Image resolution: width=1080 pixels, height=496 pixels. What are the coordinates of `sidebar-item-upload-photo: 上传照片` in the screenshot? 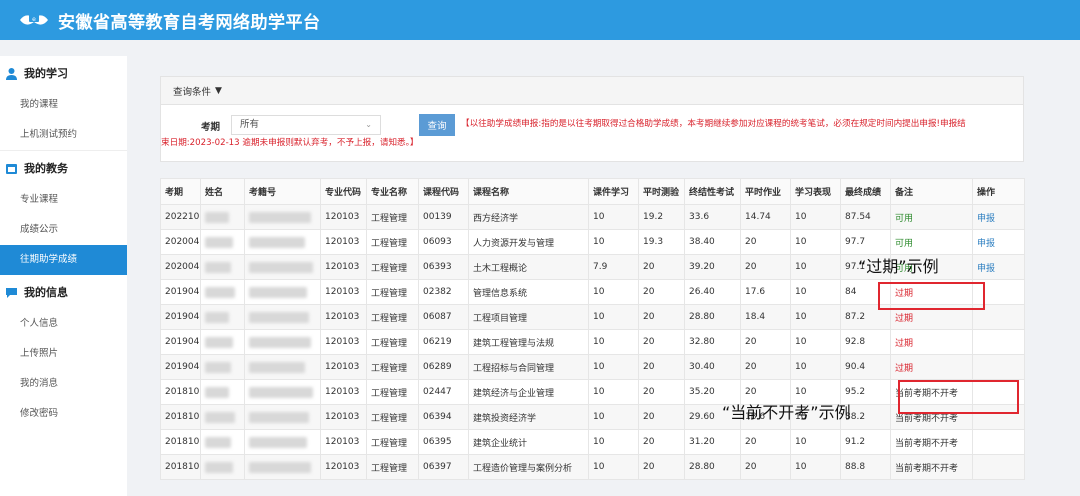 It's located at (63, 354).